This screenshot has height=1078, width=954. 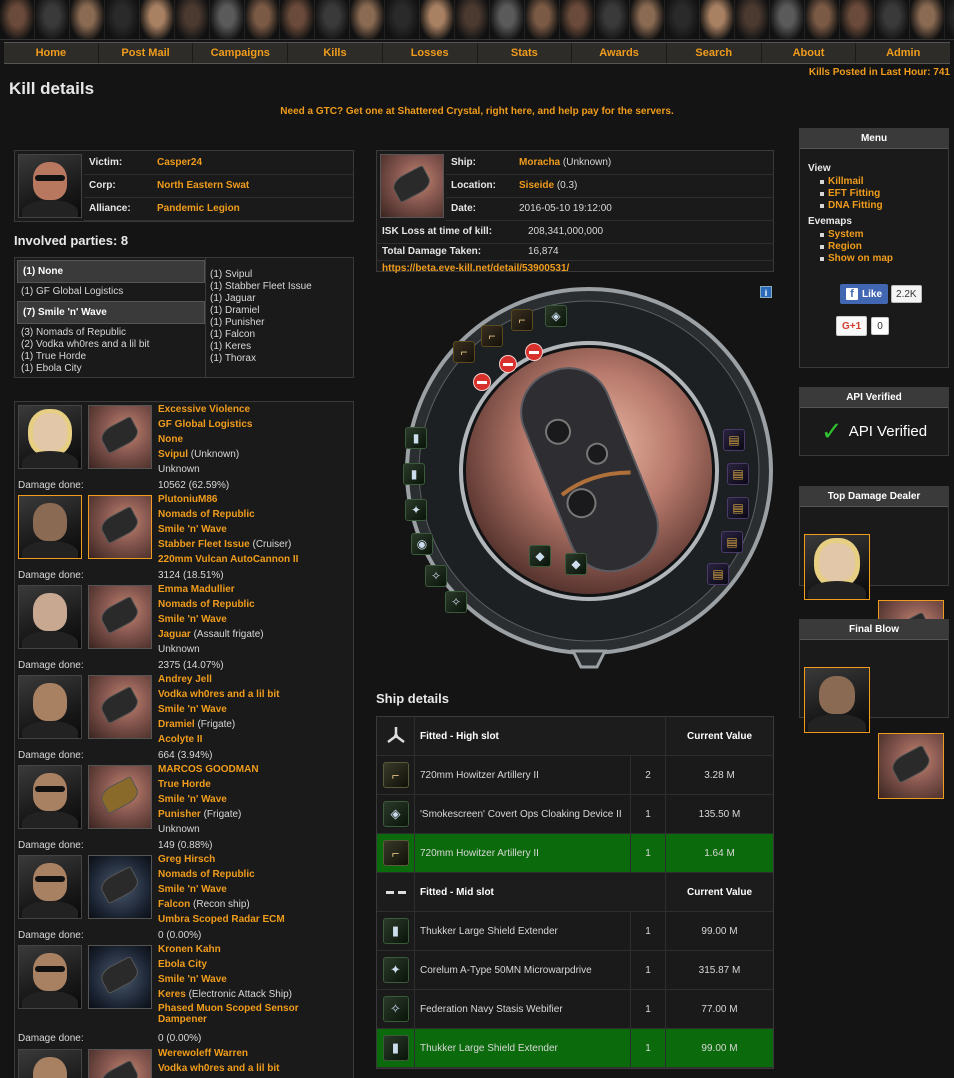 I want to click on attacker-name: Excessive Violence, so click(x=255, y=409).